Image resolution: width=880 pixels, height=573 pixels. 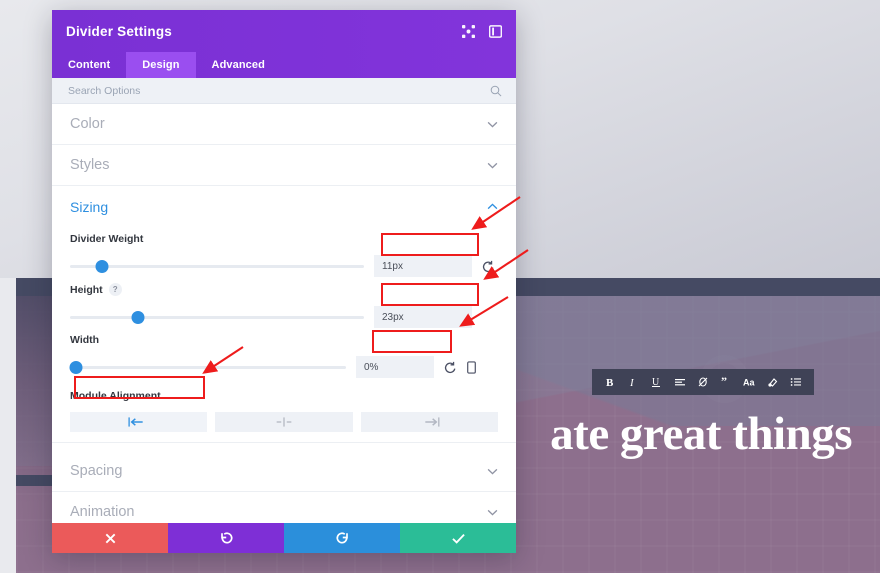 I want to click on align-center-icon, so click(x=284, y=422).